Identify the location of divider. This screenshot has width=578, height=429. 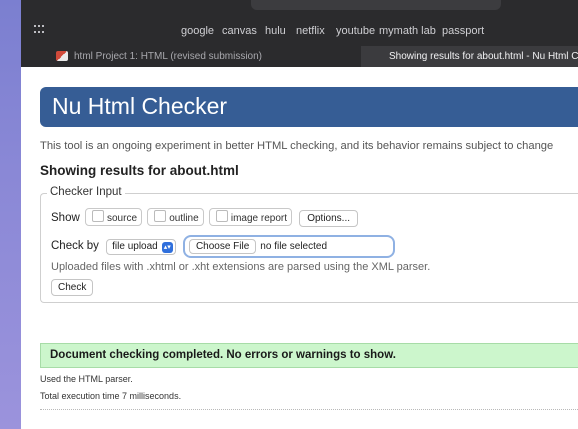
(309, 409).